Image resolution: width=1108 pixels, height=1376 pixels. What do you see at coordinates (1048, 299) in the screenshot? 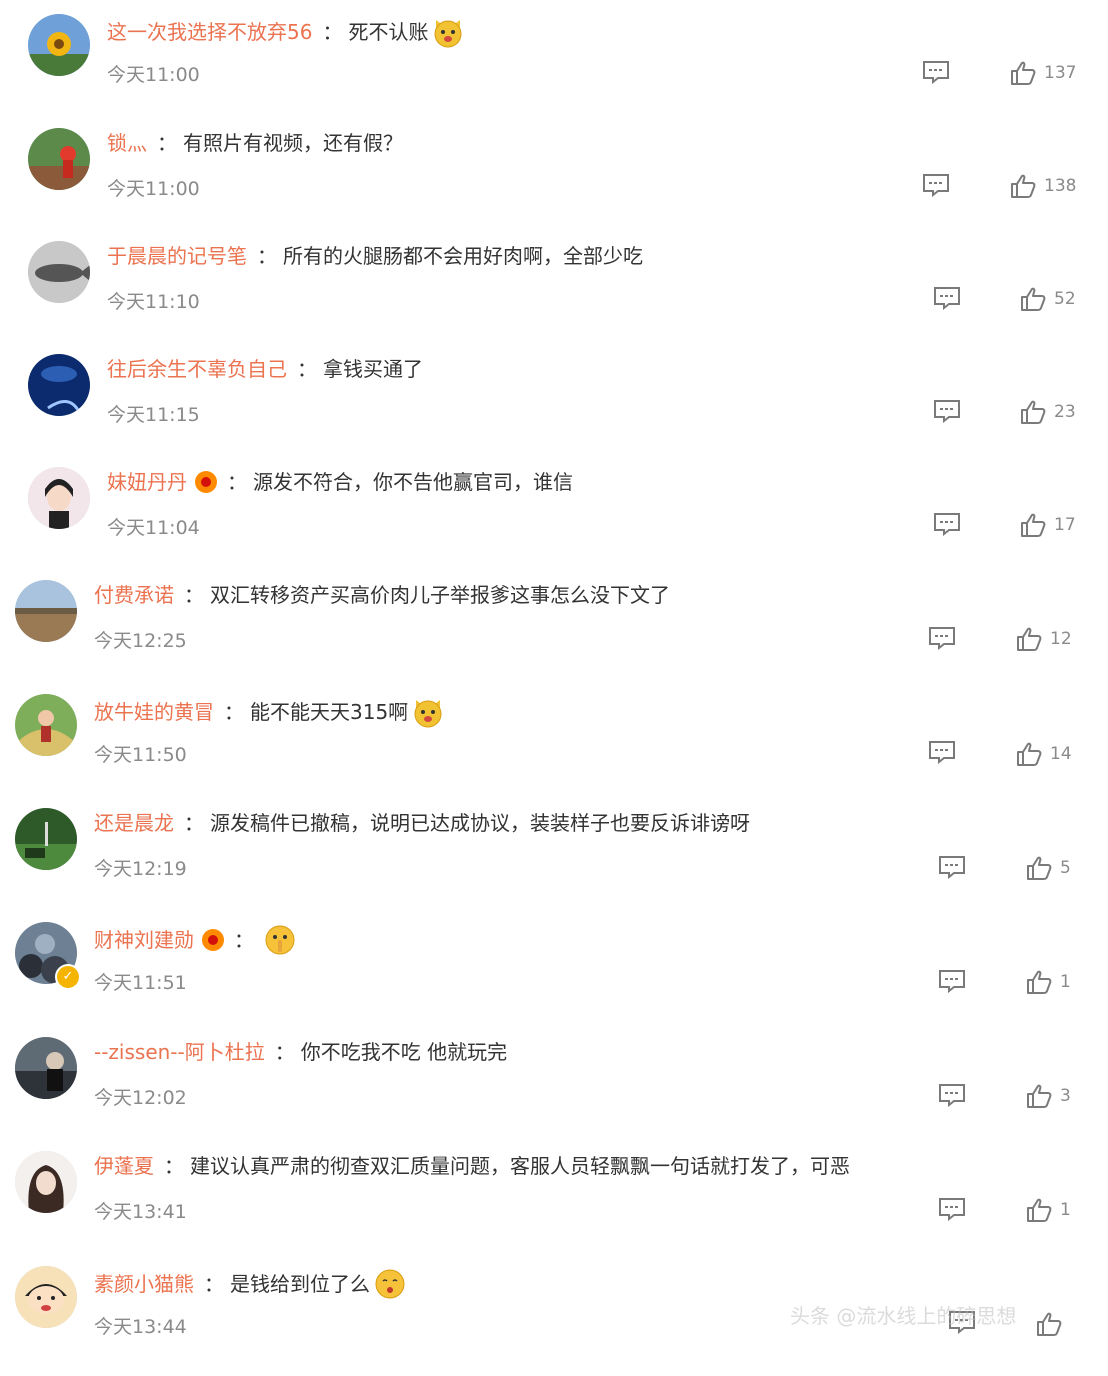
I see `like-button: 52` at bounding box center [1048, 299].